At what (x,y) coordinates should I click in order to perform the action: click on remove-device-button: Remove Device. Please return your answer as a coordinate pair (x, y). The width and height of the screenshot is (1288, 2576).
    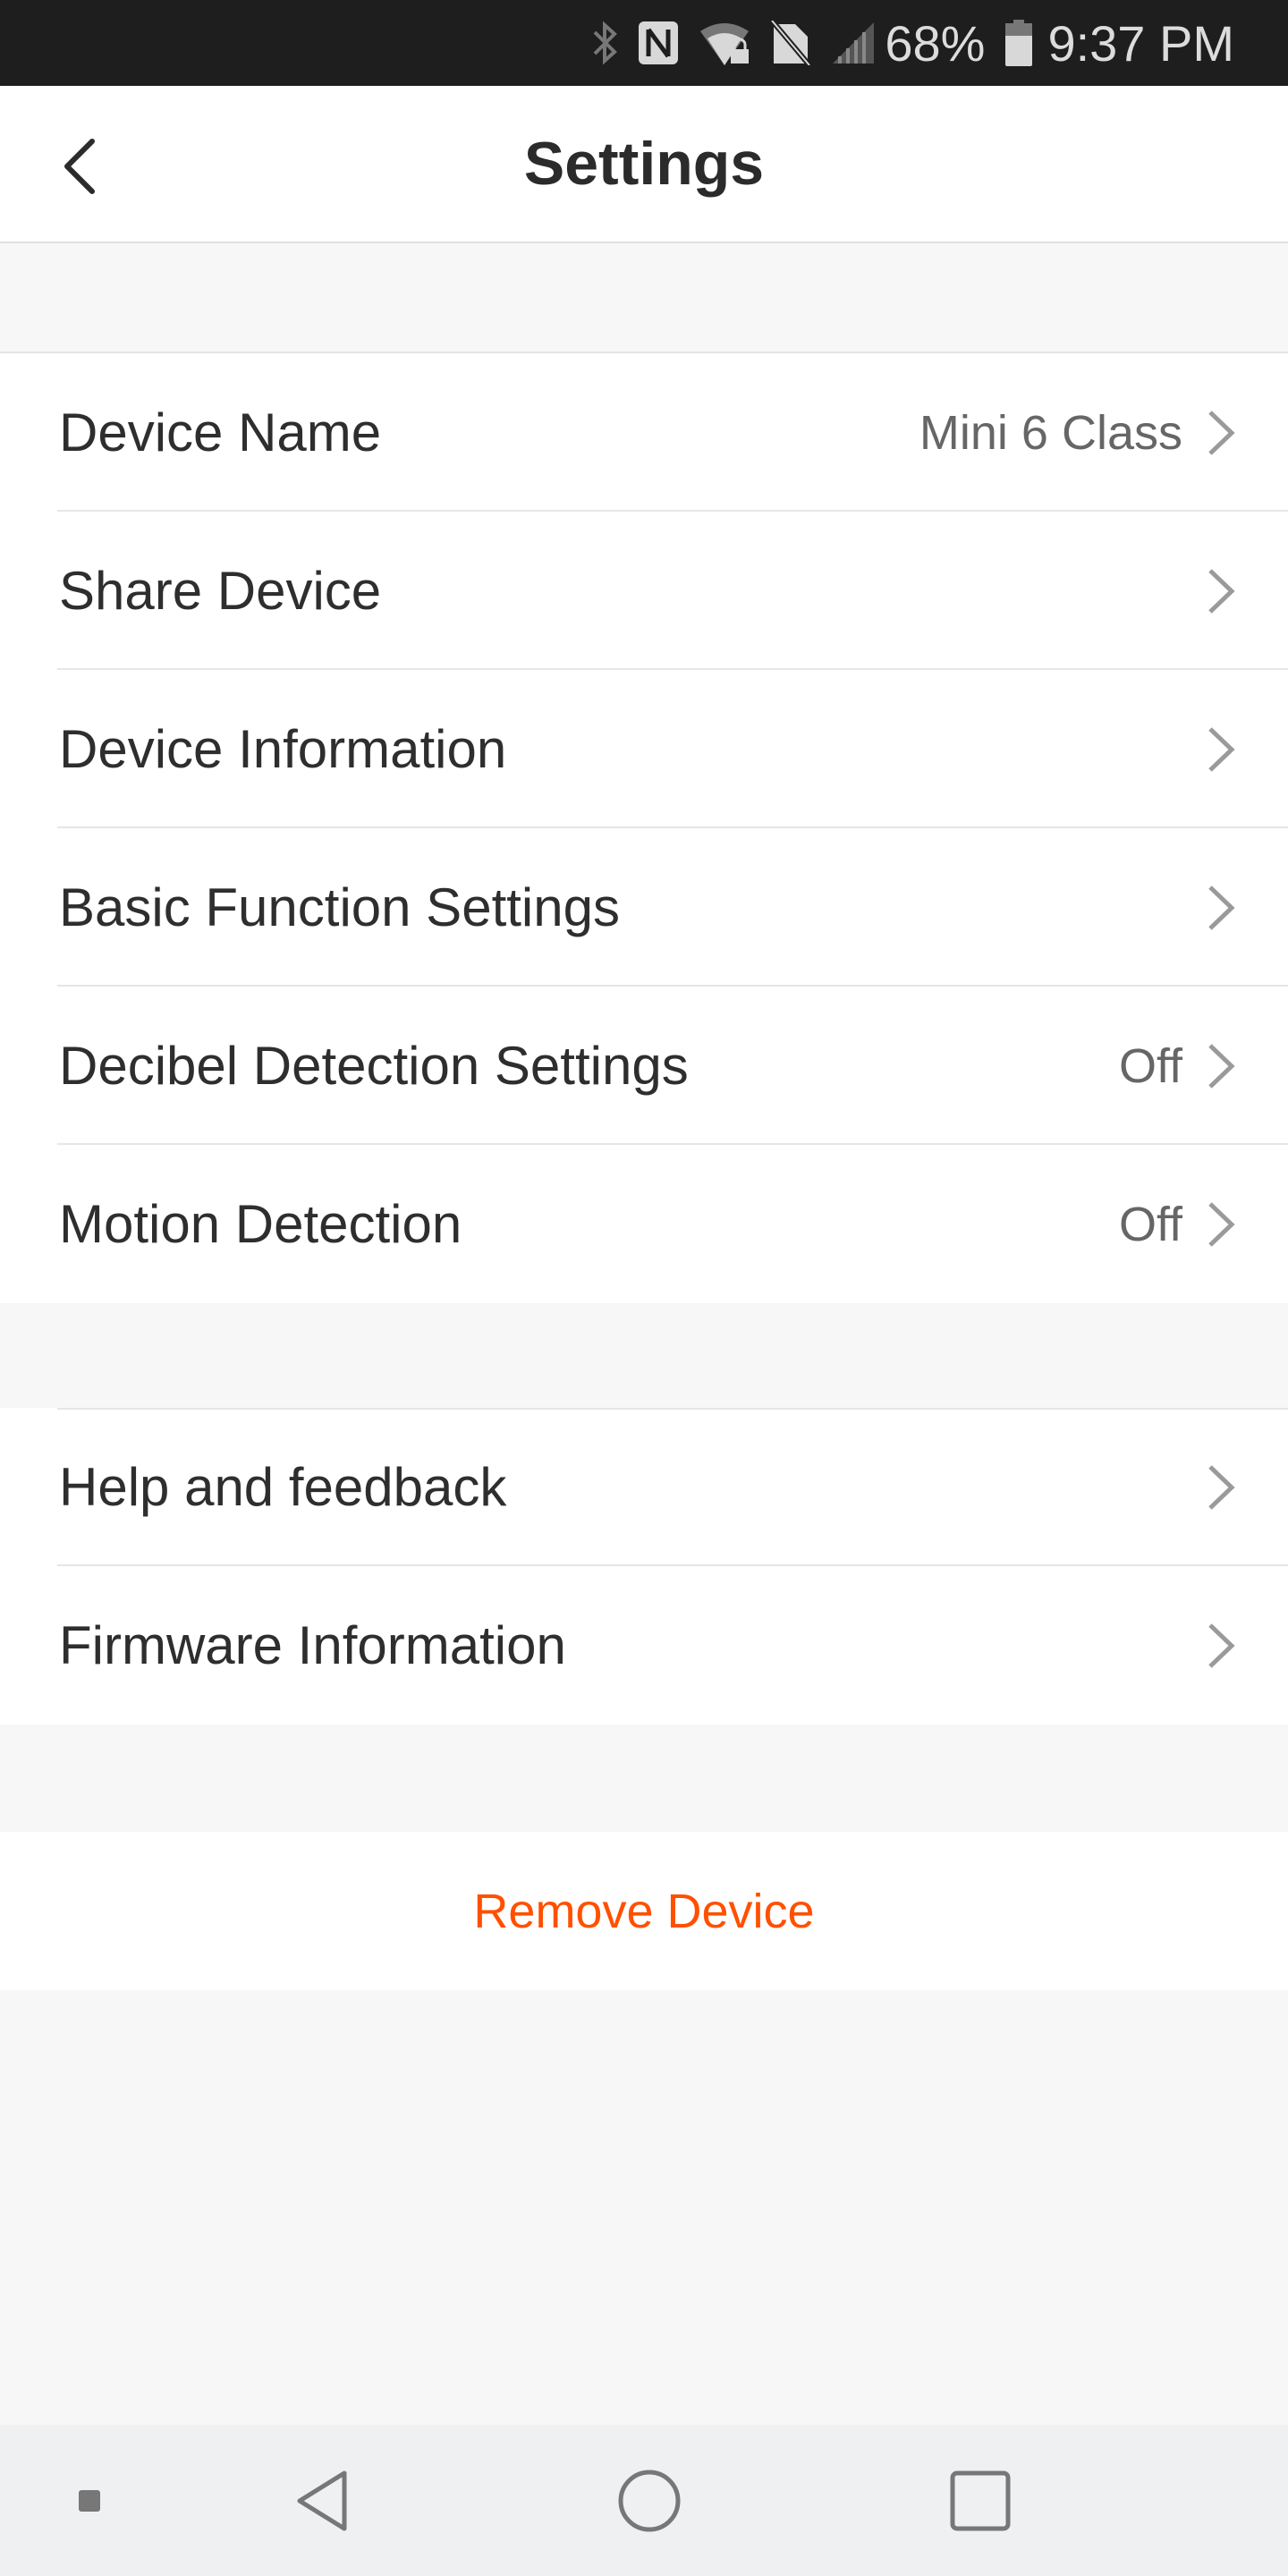
    Looking at the image, I should click on (644, 1911).